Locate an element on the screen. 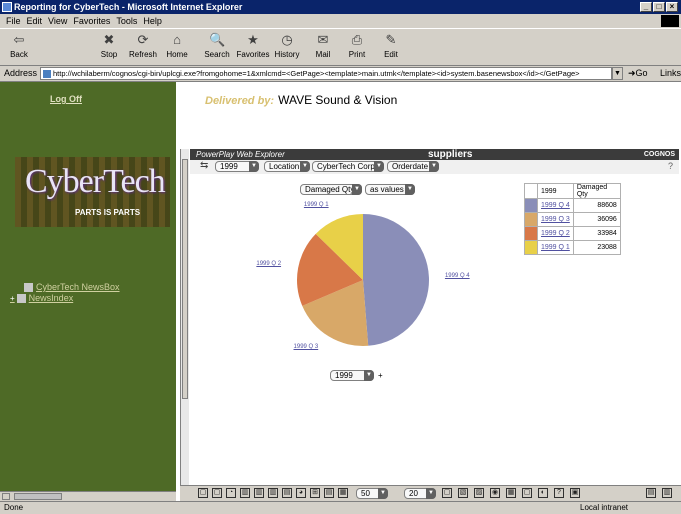 The height and width of the screenshot is (514, 681). toolbar-label: Stop is located at coordinates (109, 54).